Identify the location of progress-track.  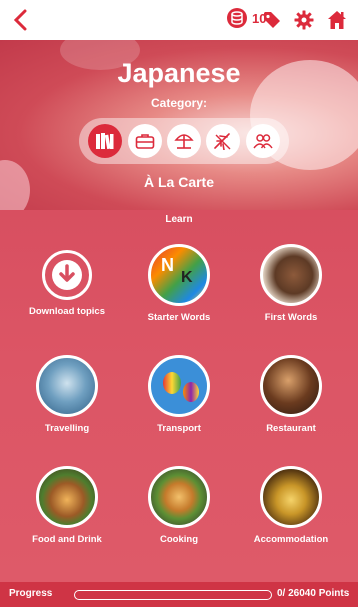
(173, 595).